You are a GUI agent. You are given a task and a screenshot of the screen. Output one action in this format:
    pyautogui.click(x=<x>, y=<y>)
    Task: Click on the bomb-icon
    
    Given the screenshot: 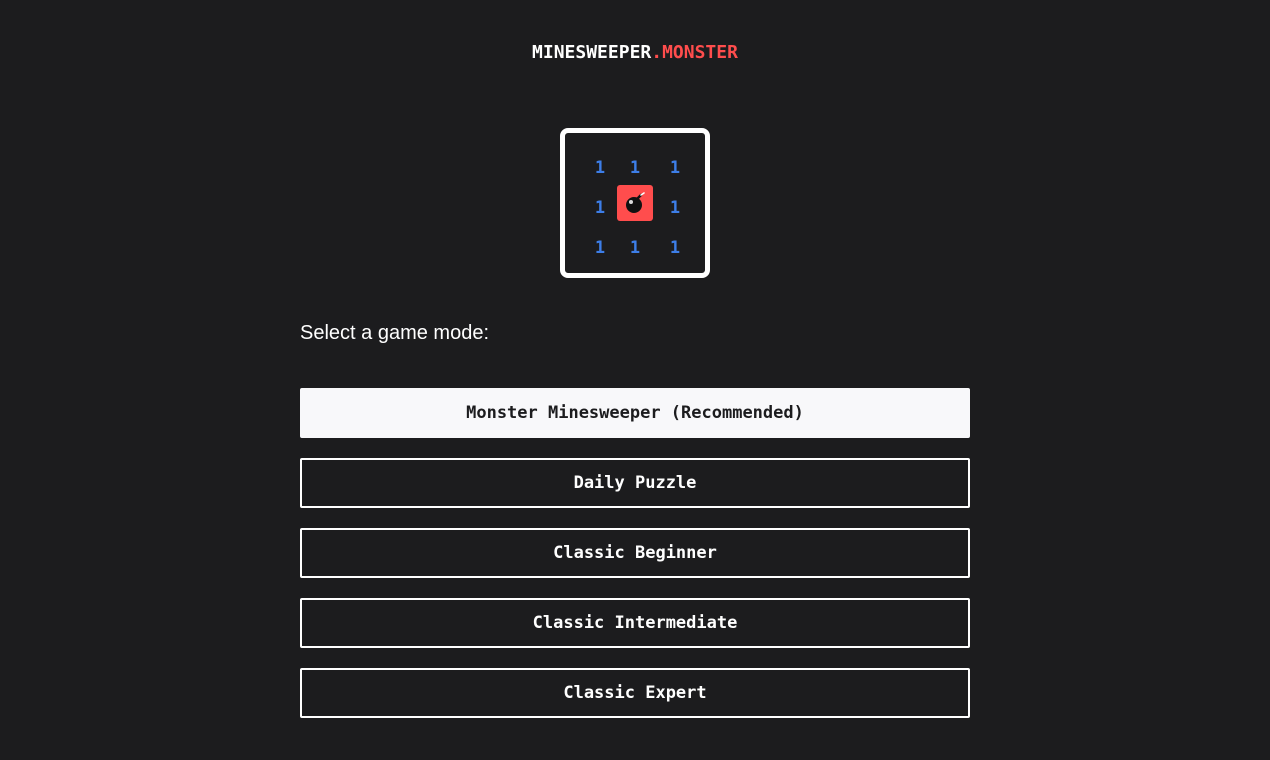 What is the action you would take?
    pyautogui.click(x=635, y=202)
    